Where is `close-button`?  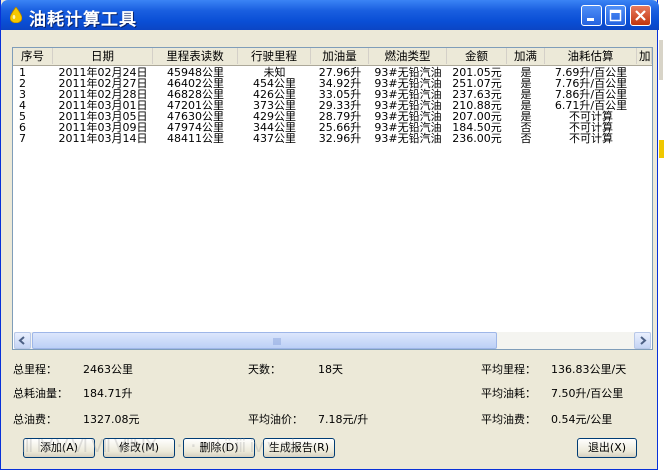
close-button is located at coordinates (640, 15).